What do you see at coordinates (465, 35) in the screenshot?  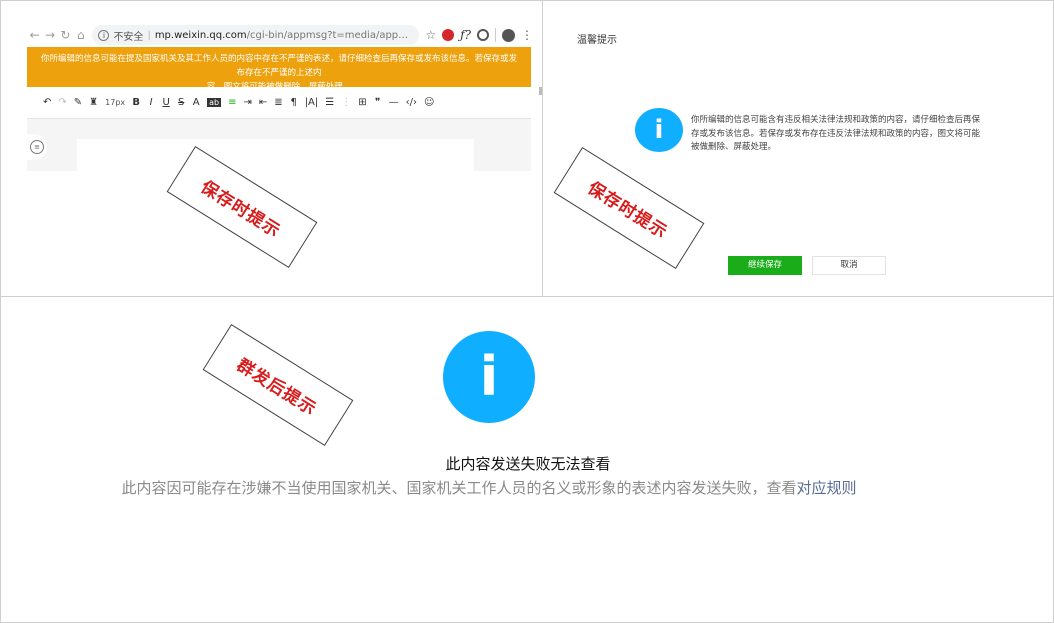 I see `formula-extension-icon: ƒ?` at bounding box center [465, 35].